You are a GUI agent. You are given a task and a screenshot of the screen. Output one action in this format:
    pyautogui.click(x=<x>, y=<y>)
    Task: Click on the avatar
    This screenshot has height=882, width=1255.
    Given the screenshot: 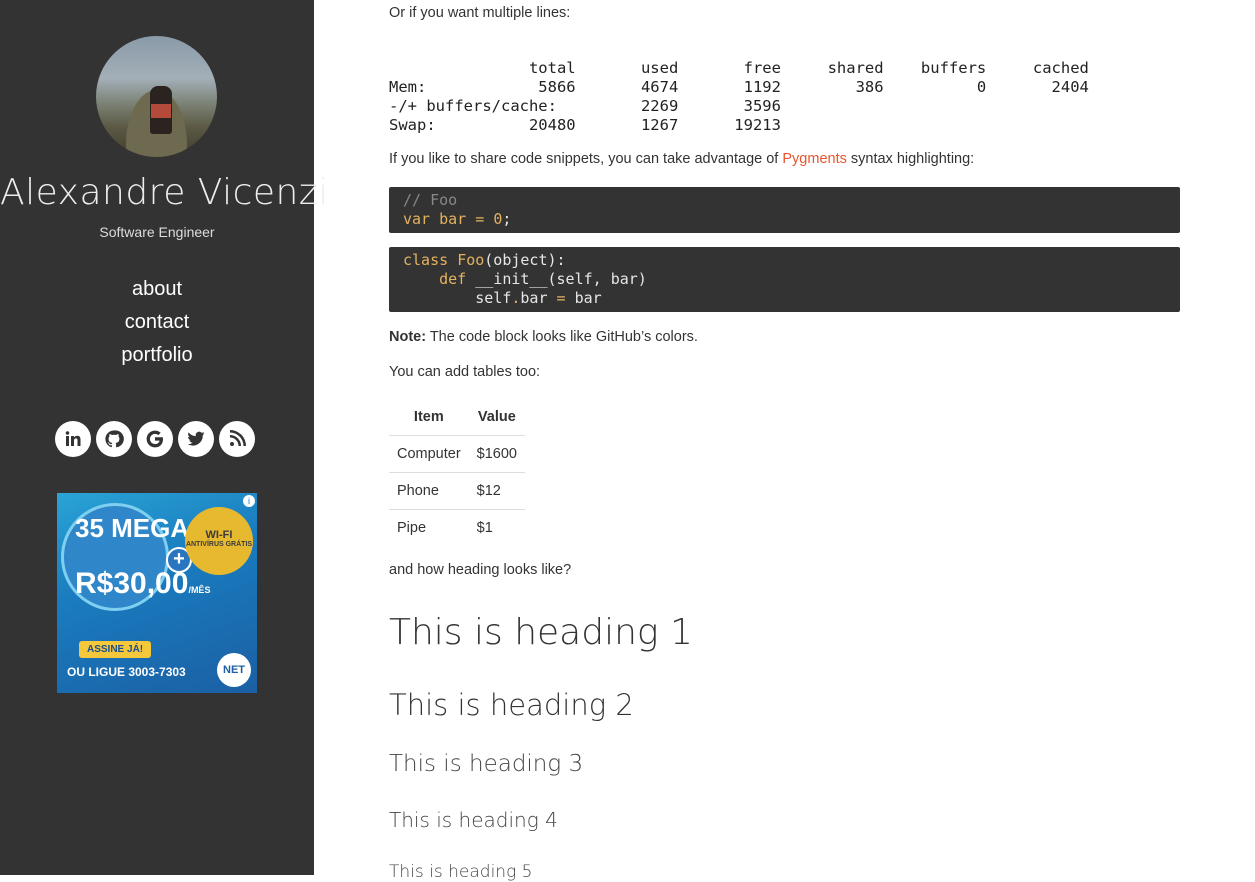 What is the action you would take?
    pyautogui.click(x=156, y=96)
    